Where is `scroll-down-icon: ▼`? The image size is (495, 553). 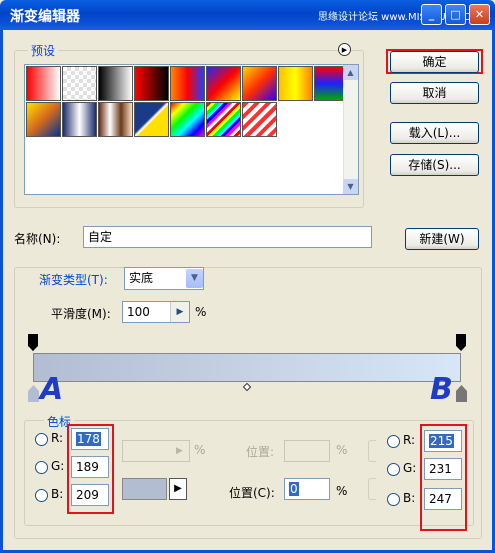
scroll-down-icon: ▼ is located at coordinates (350, 186).